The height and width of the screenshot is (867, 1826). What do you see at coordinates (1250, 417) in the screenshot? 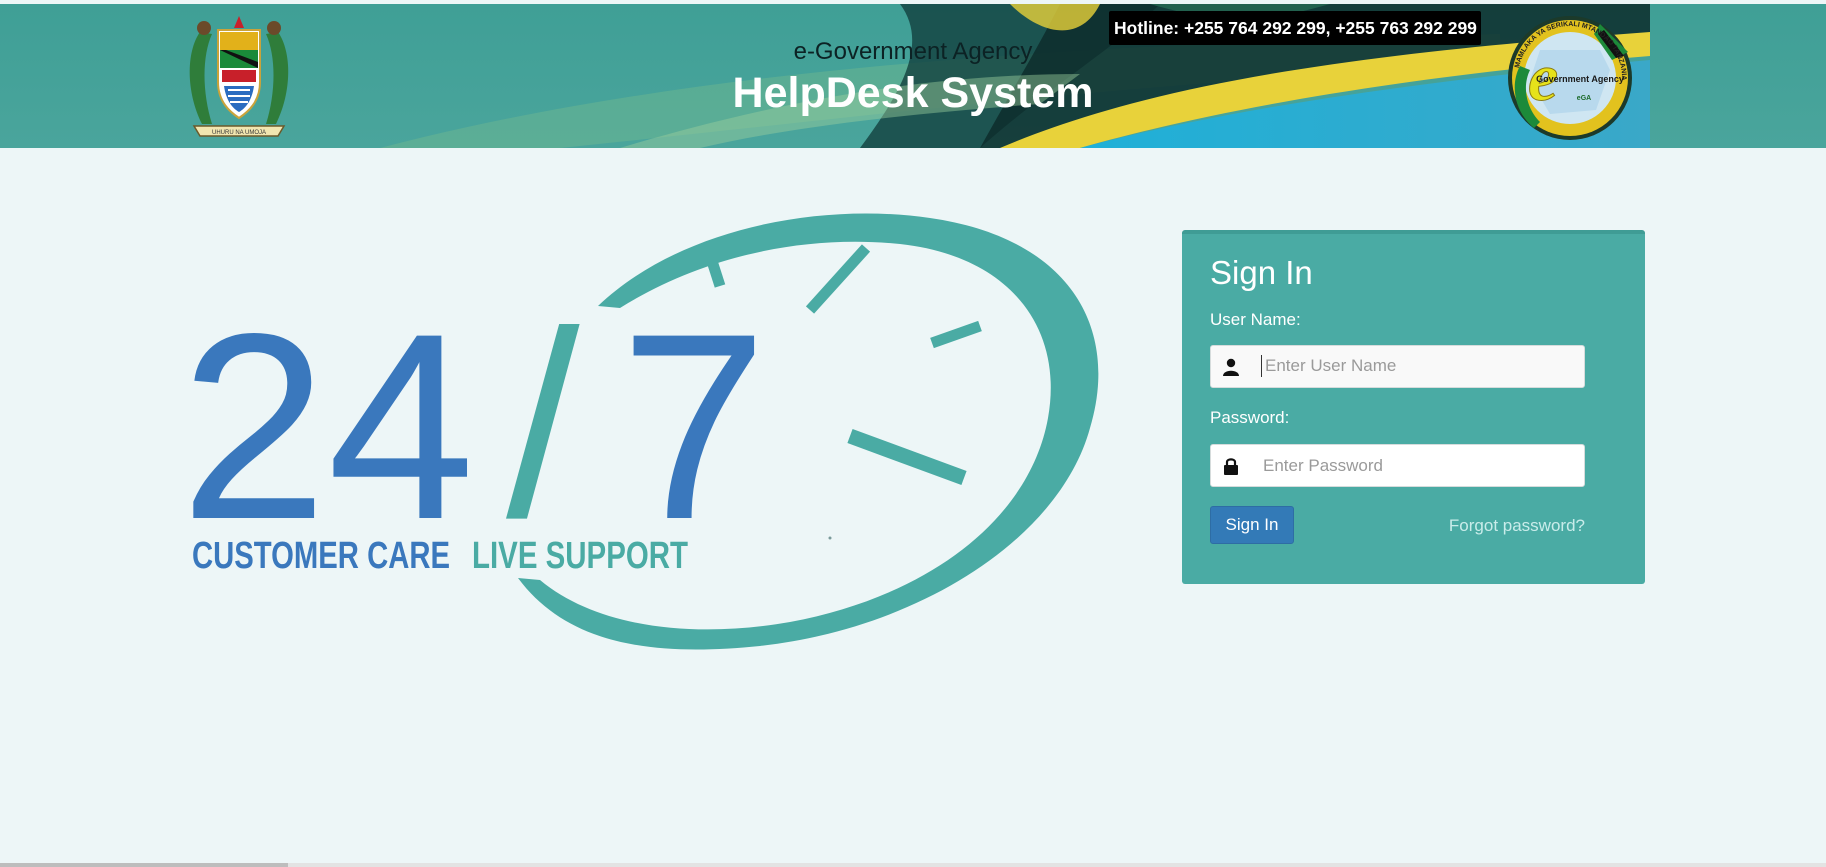
I see `password-label: Password:` at bounding box center [1250, 417].